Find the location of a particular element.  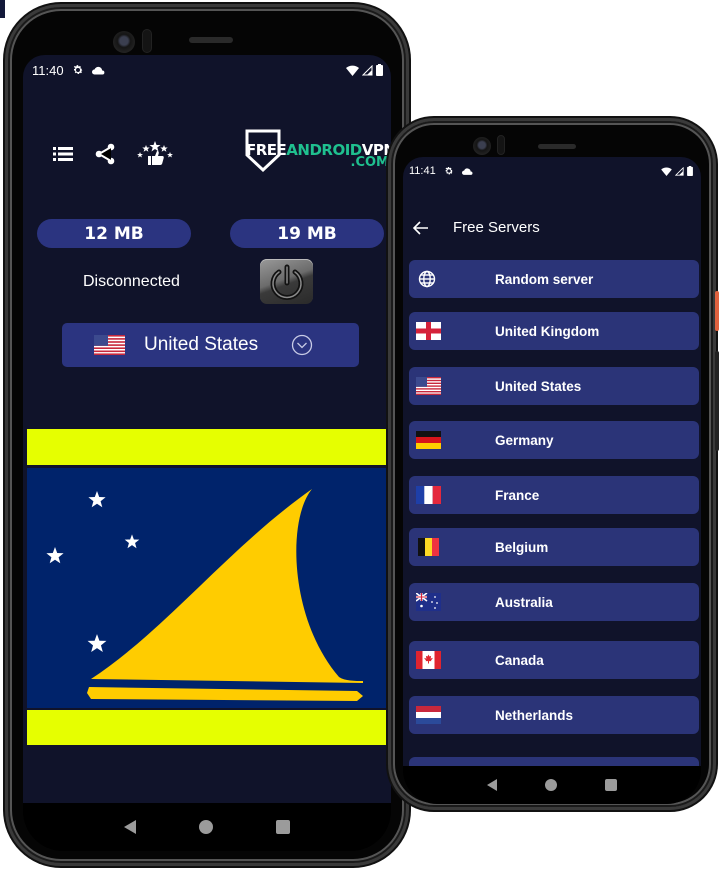

main-toolbar is located at coordinates (113, 156).